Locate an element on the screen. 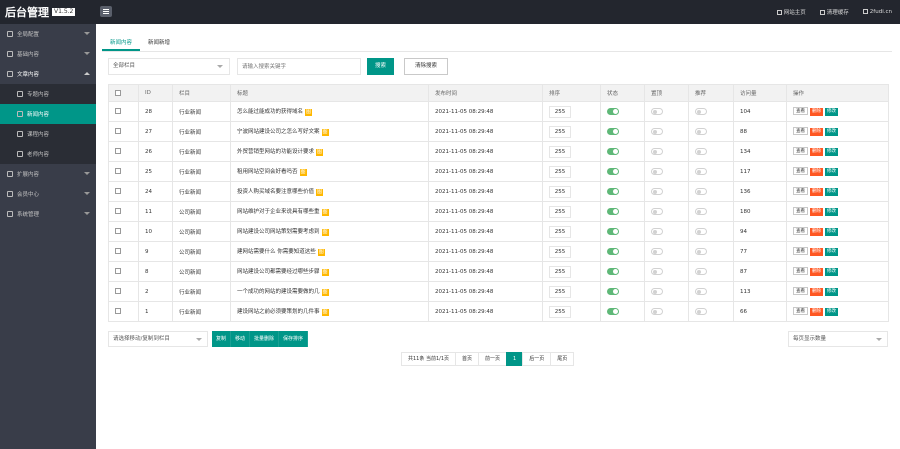  copy-button: 复制 is located at coordinates (222, 339).